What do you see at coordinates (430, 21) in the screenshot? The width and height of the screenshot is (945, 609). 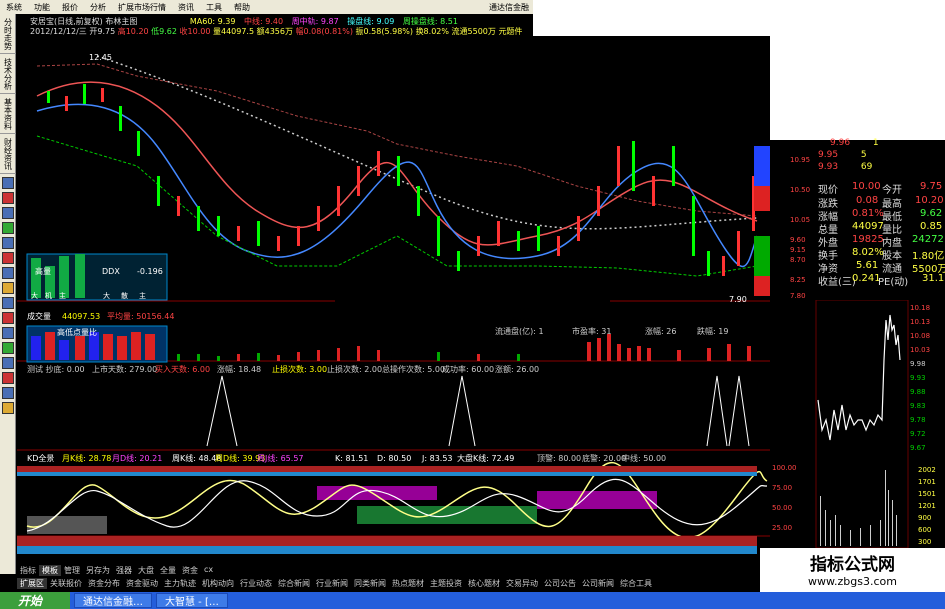 I see `week-oper-value: 周操盘线: 8.51` at bounding box center [430, 21].